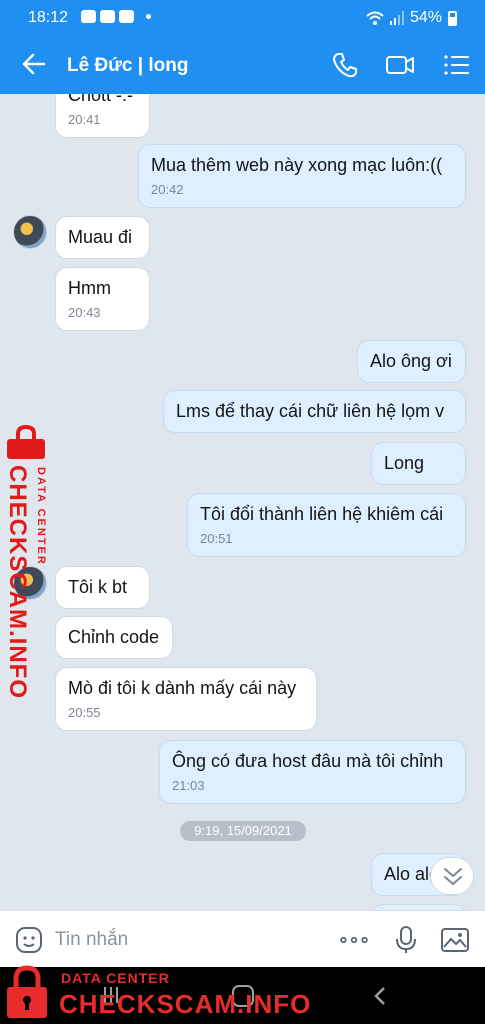 The image size is (485, 1024). Describe the element at coordinates (102, 587) in the screenshot. I see `message-bubble: Tôi k bt` at that location.